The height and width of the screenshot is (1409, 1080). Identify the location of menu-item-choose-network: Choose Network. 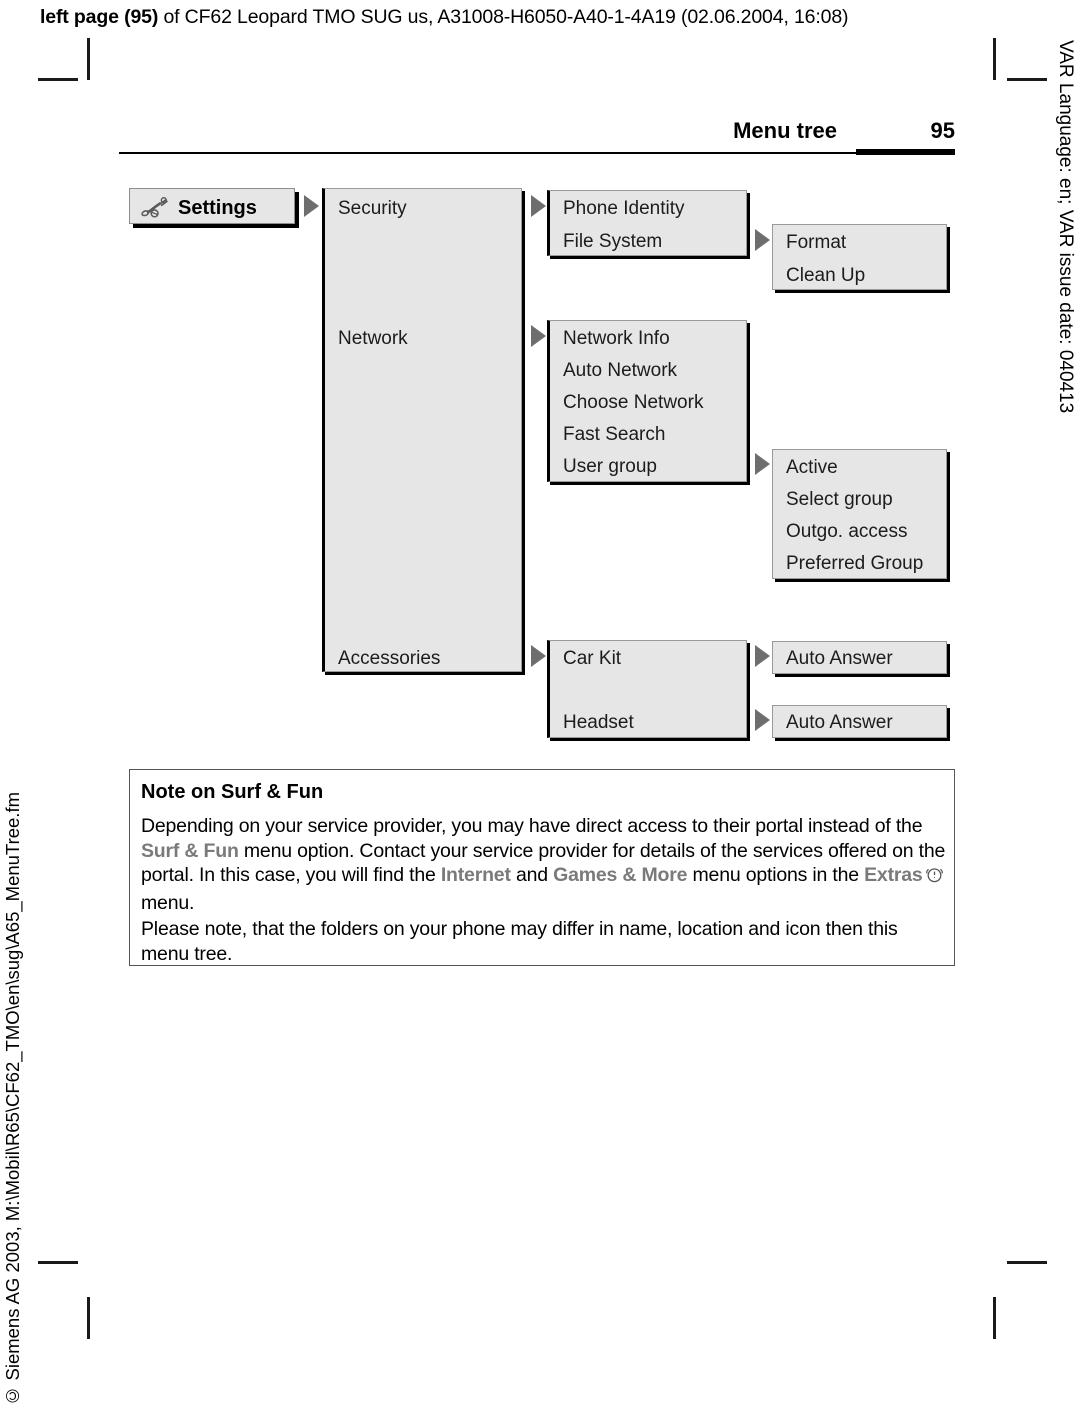
(633, 402).